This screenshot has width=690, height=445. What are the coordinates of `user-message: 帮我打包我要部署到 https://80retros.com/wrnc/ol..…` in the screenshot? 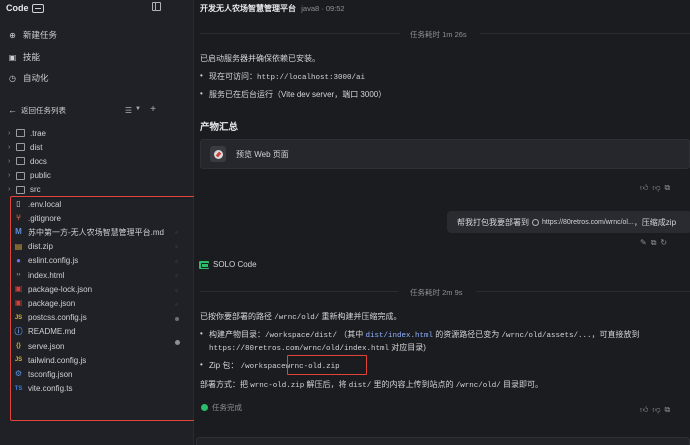 It's located at (568, 222).